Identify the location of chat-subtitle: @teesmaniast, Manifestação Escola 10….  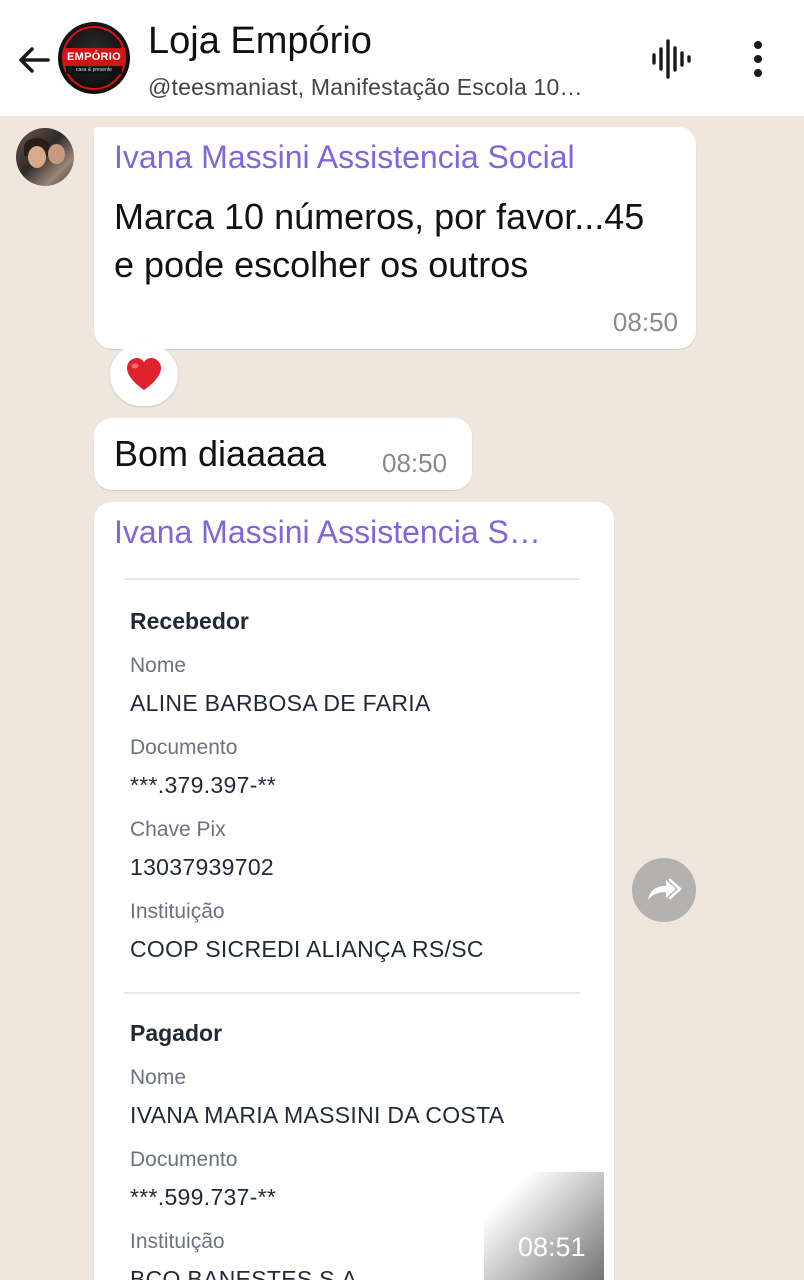
(383, 87).